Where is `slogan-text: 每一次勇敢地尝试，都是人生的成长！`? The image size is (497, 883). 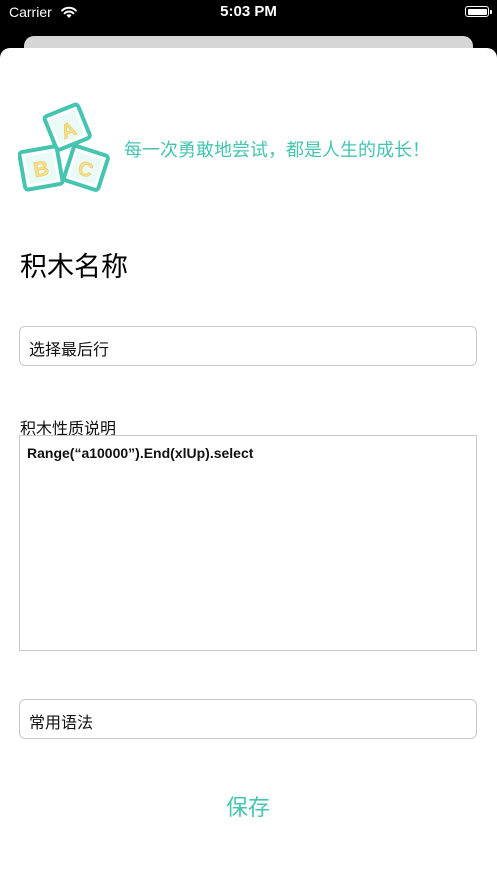 slogan-text: 每一次勇敢地尝试，都是人生的成长！ is located at coordinates (277, 150).